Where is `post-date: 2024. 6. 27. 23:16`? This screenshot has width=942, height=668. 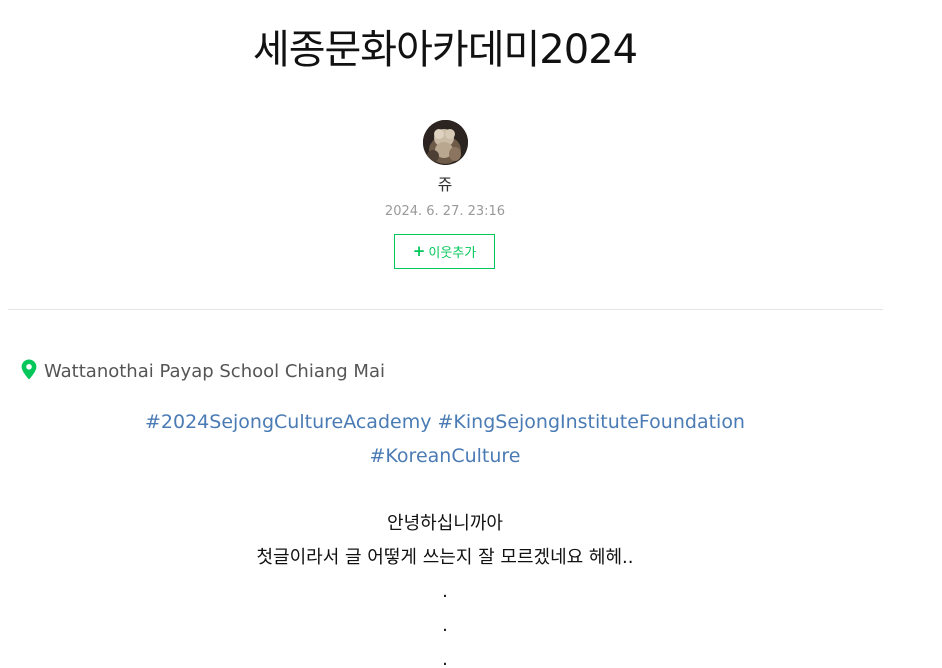 post-date: 2024. 6. 27. 23:16 is located at coordinates (445, 211).